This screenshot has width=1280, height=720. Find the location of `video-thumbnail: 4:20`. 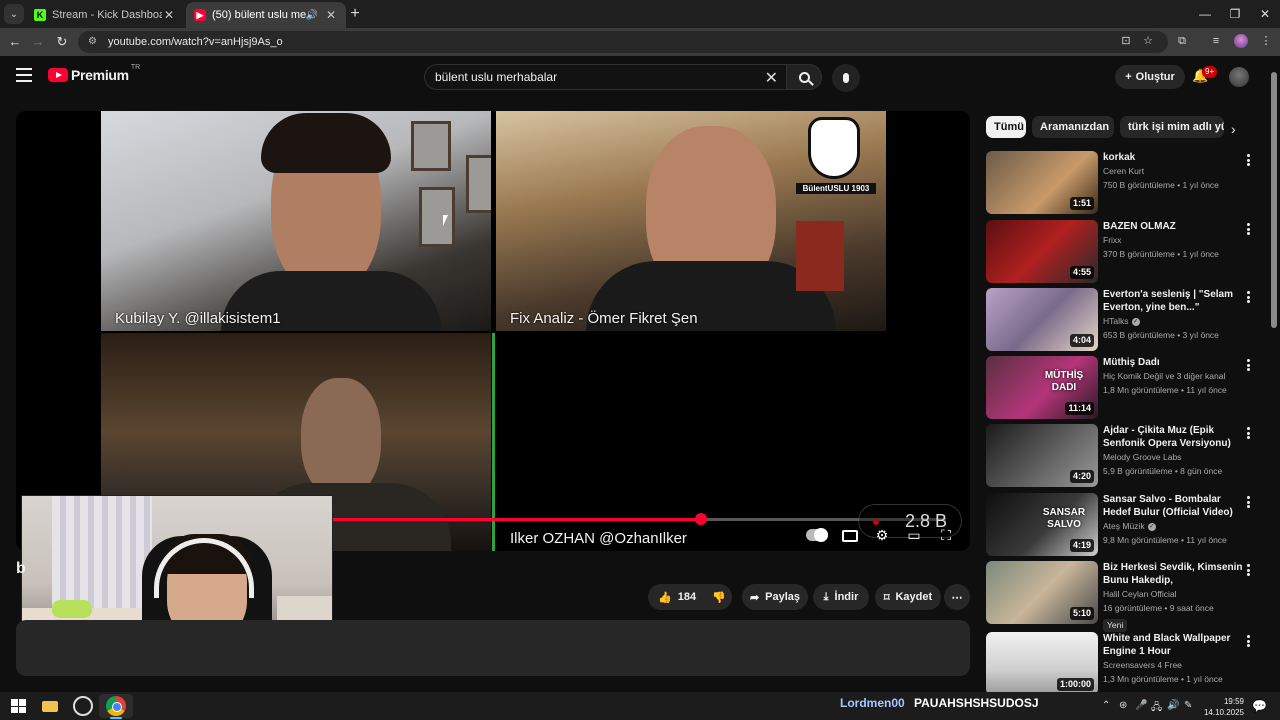

video-thumbnail: 4:20 is located at coordinates (1042, 455).